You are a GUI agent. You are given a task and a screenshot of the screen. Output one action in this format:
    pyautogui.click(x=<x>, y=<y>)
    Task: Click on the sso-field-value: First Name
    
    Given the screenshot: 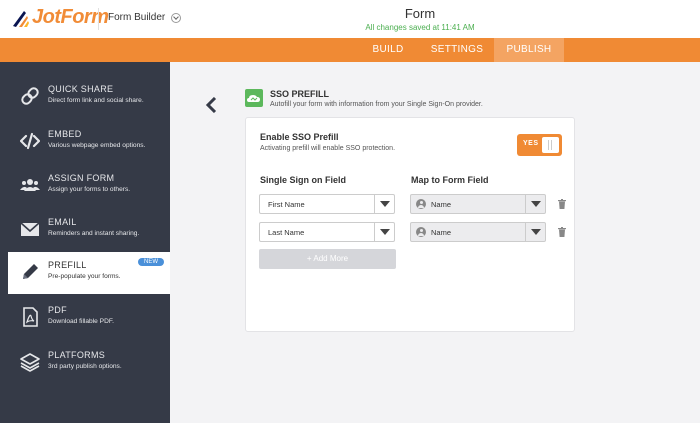 What is the action you would take?
    pyautogui.click(x=286, y=204)
    